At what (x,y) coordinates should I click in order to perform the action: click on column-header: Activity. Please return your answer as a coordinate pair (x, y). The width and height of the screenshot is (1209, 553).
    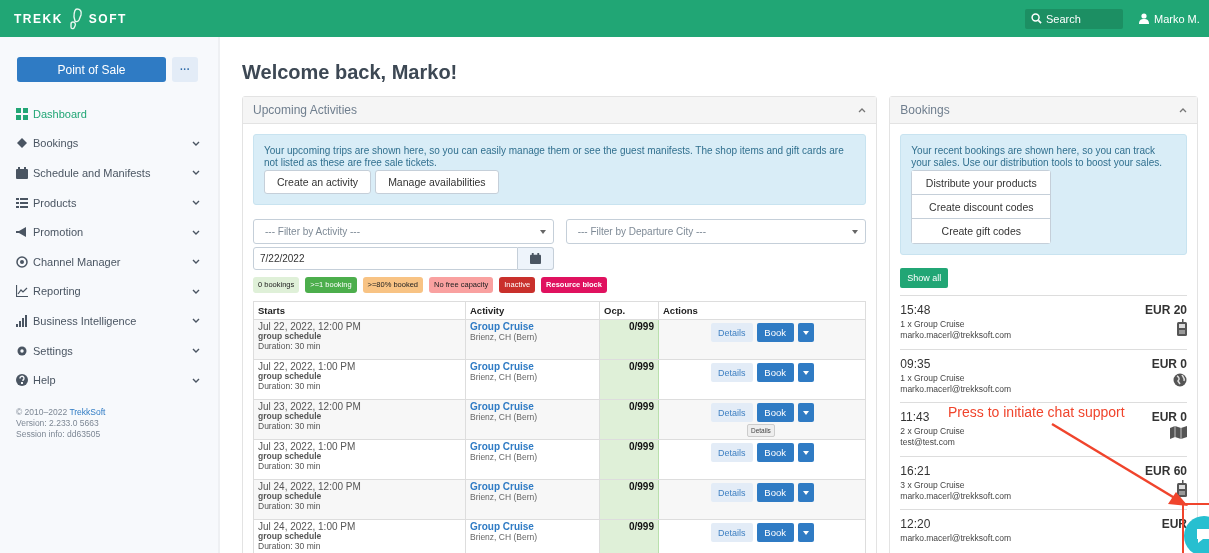
    Looking at the image, I should click on (532, 310).